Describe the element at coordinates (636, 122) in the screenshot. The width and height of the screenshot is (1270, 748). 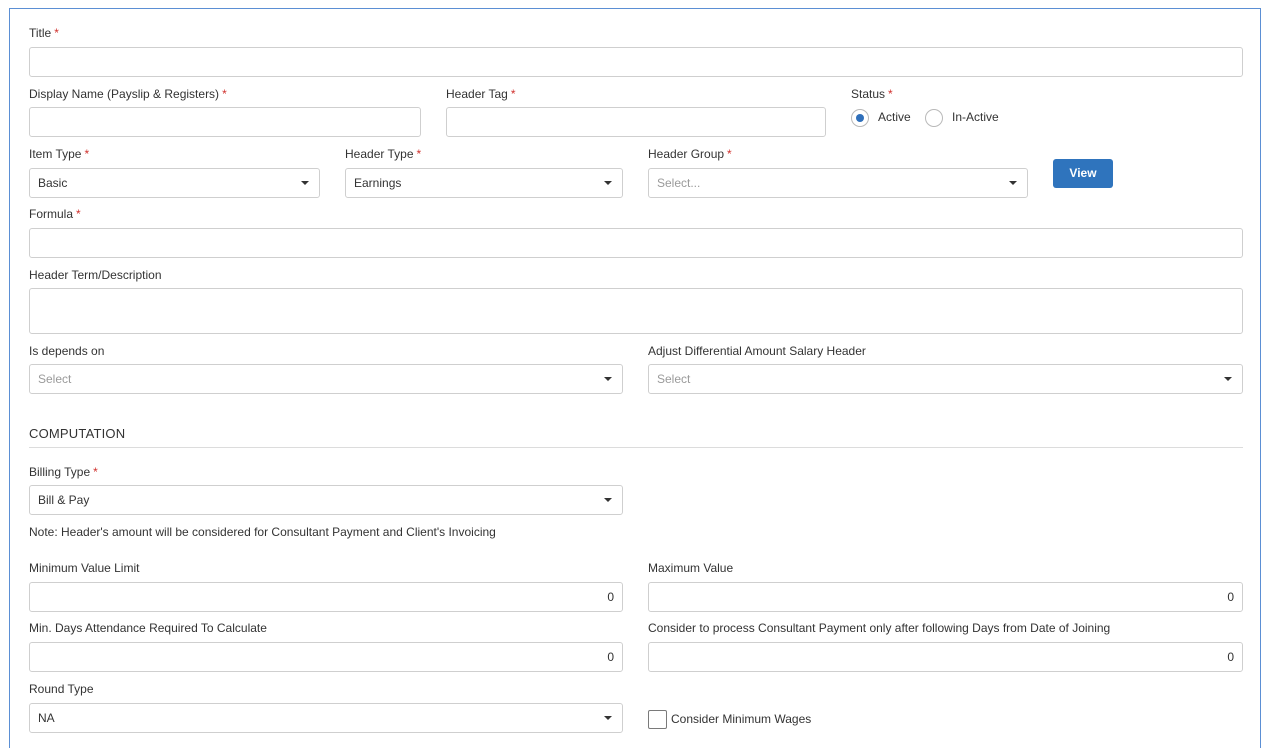
I see `header-tag-input` at that location.